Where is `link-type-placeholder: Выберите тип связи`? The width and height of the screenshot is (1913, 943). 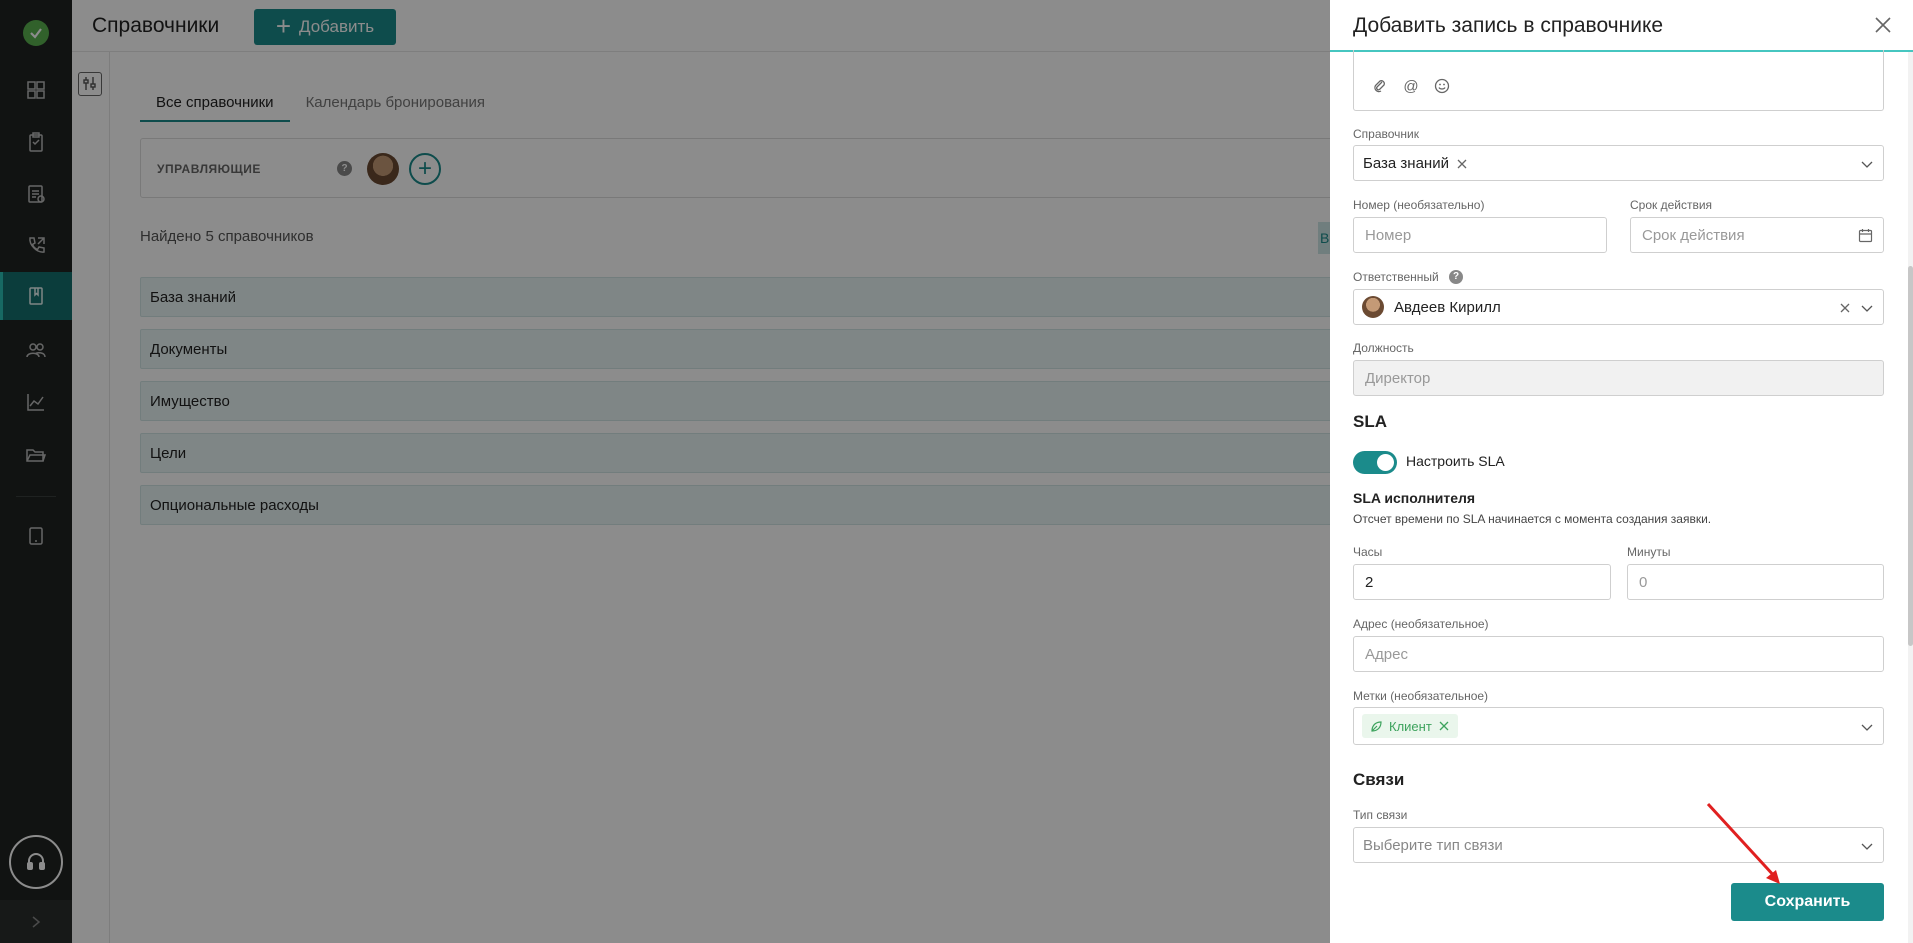
link-type-placeholder: Выберите тип связи is located at coordinates (1433, 845).